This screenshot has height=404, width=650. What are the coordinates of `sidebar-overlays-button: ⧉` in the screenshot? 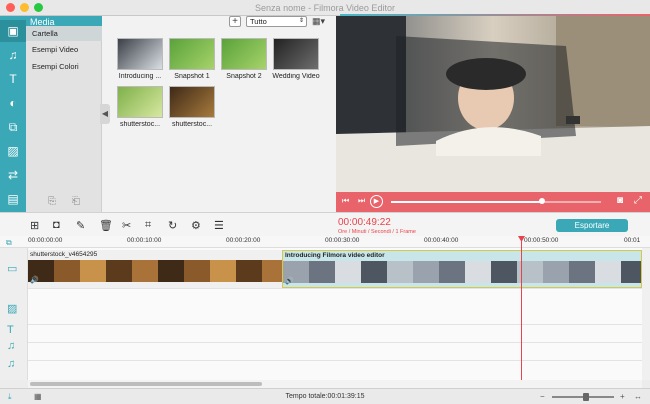 It's located at (13, 127).